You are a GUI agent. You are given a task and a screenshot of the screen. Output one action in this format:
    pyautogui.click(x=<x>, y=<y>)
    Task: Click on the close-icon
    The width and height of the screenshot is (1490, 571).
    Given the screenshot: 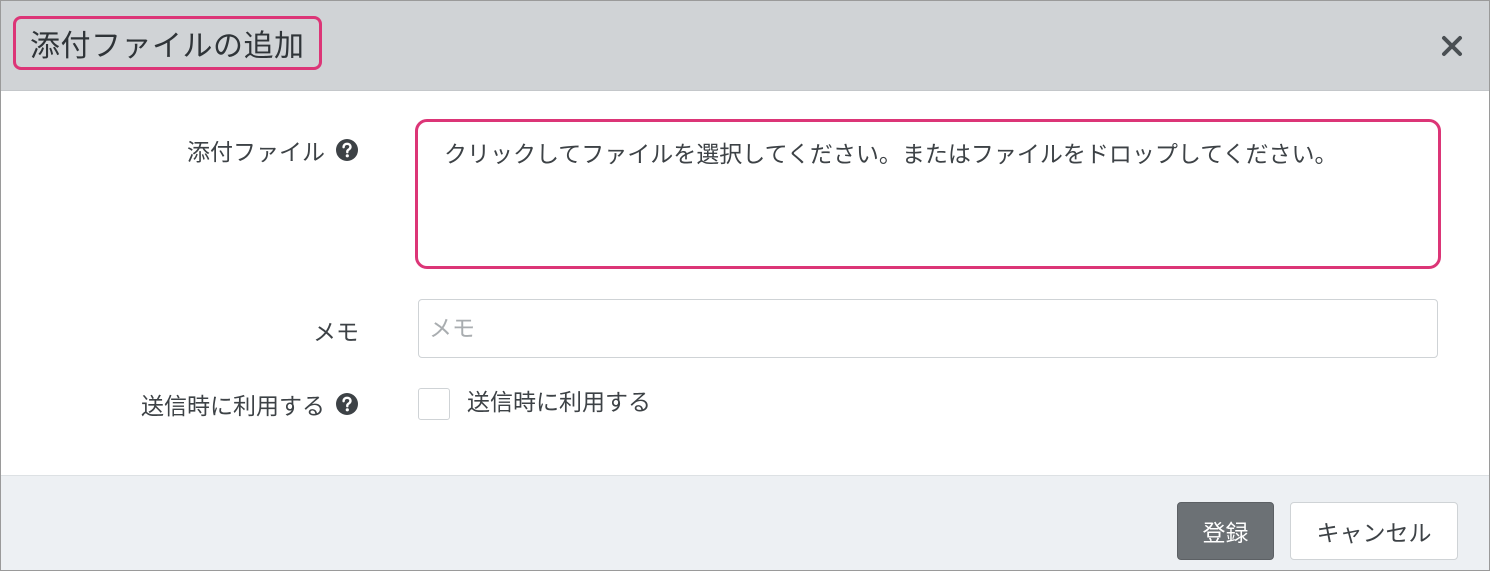 What is the action you would take?
    pyautogui.click(x=1452, y=46)
    